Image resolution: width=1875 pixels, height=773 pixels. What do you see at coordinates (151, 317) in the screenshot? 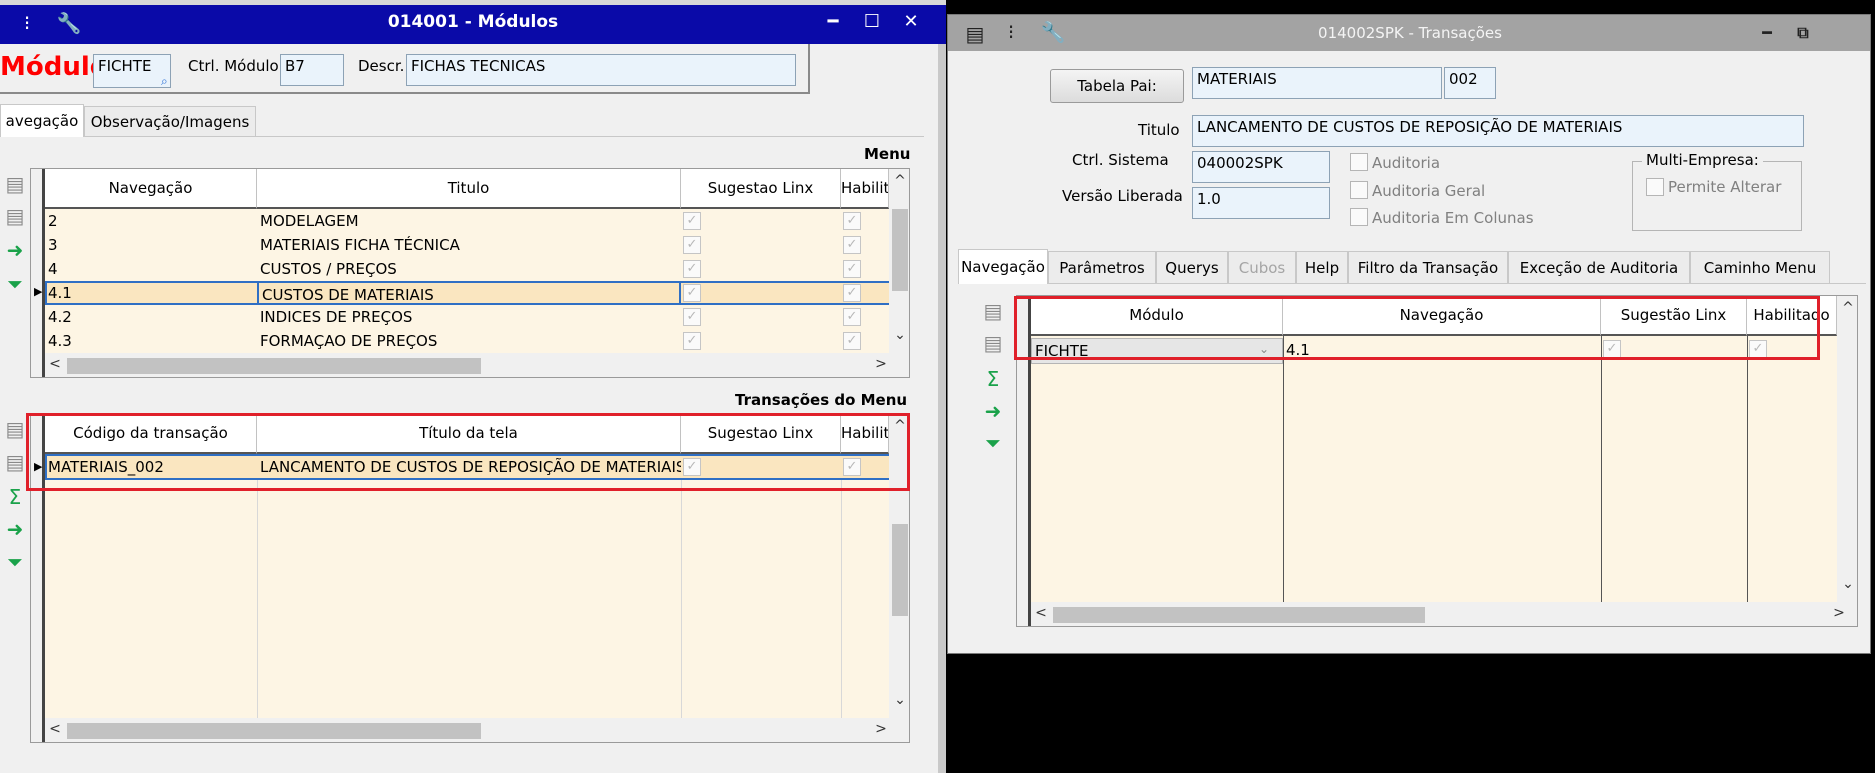
I see `cell-nav: 4.2` at bounding box center [151, 317].